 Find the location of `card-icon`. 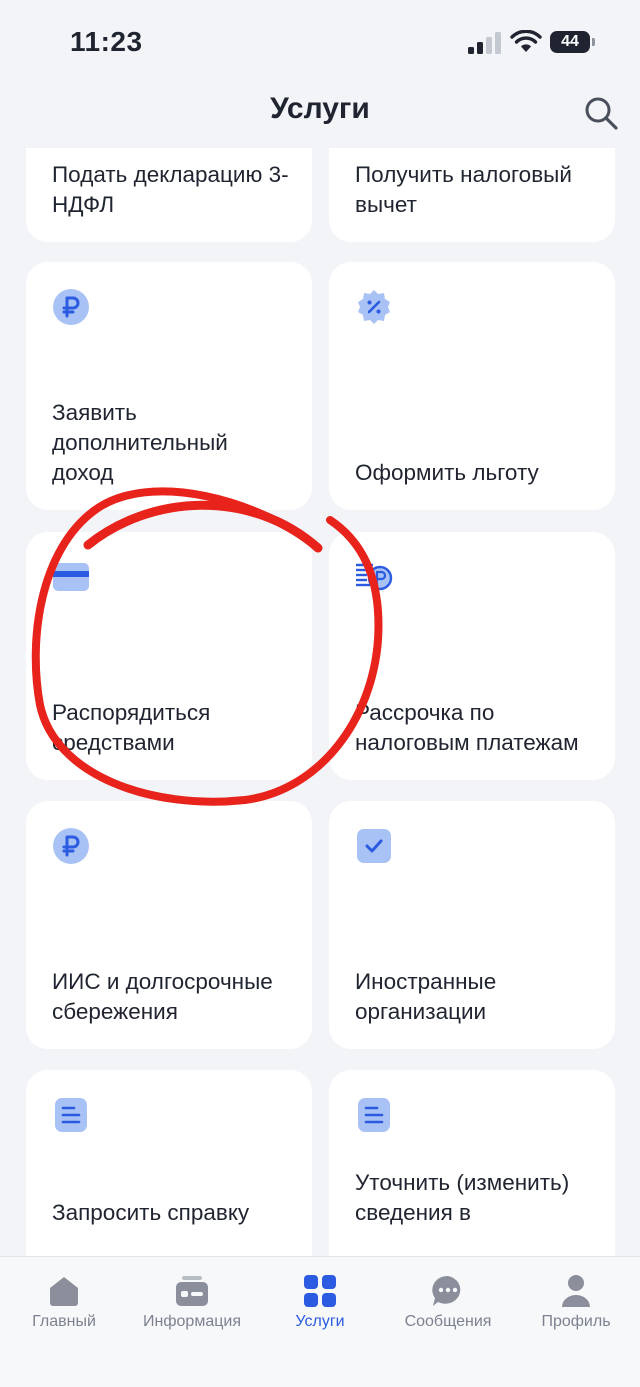

card-icon is located at coordinates (71, 577).